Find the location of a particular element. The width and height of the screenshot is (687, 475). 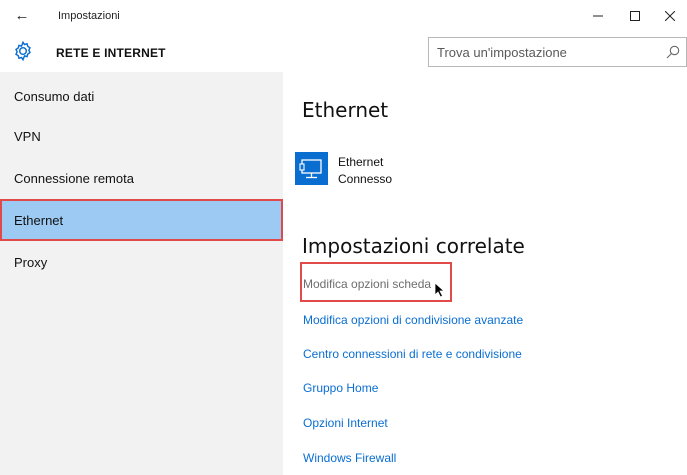

link-modifica-opzioni-scheda: Modifica opzioni scheda is located at coordinates (367, 284).